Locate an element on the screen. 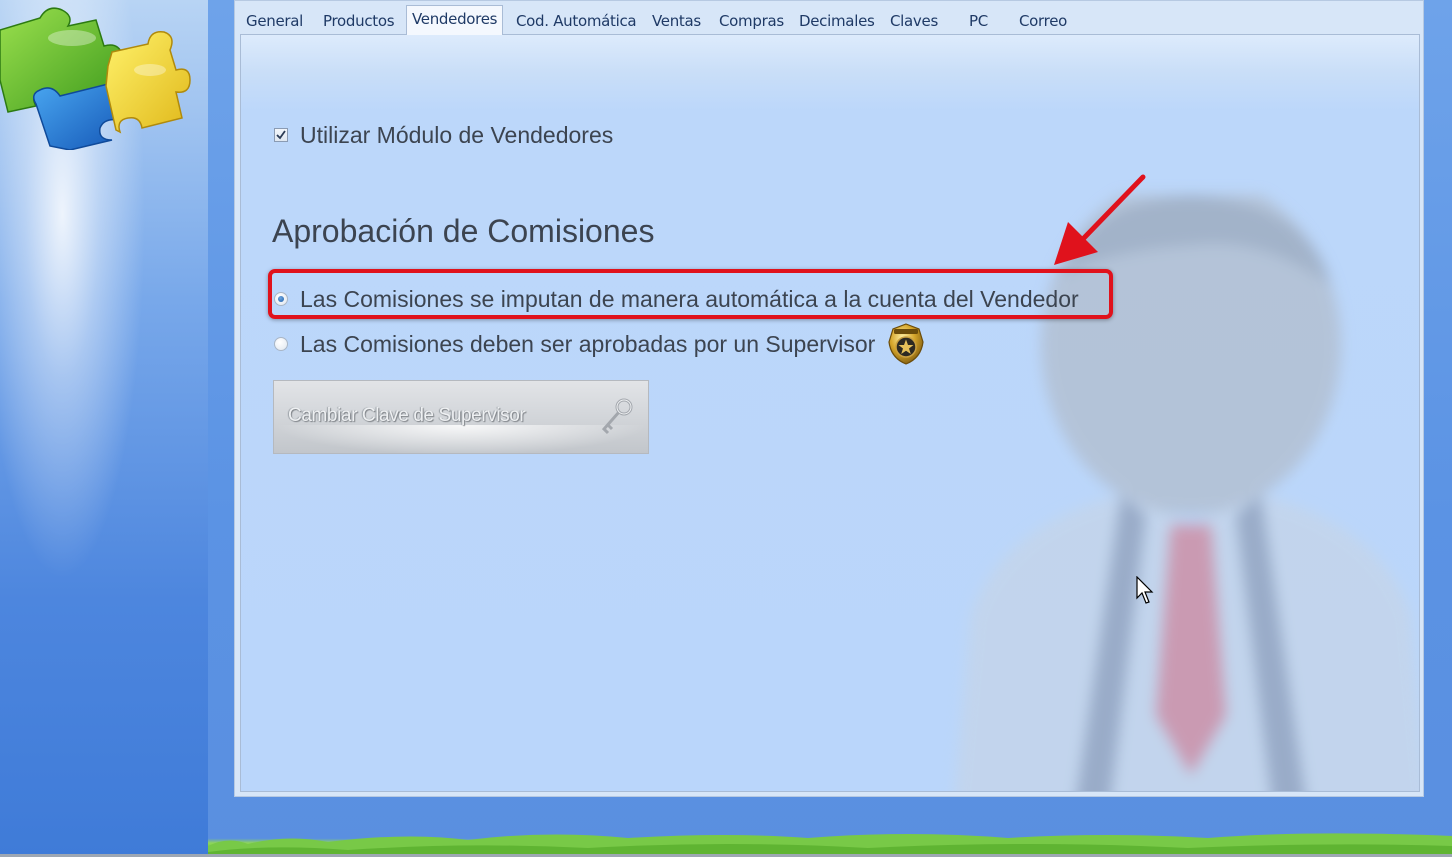  use-module-label: Utilizar Módulo de Vendedores is located at coordinates (457, 134).